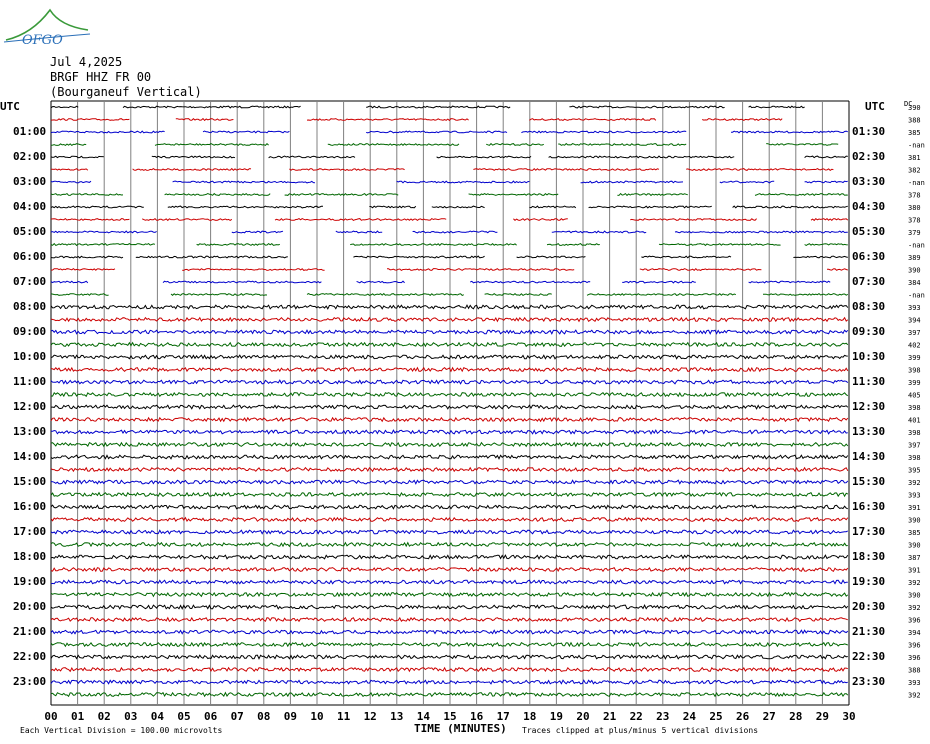 The width and height of the screenshot is (930, 744). What do you see at coordinates (868, 256) in the screenshot?
I see `right-hour-label: 06:30` at bounding box center [868, 256].